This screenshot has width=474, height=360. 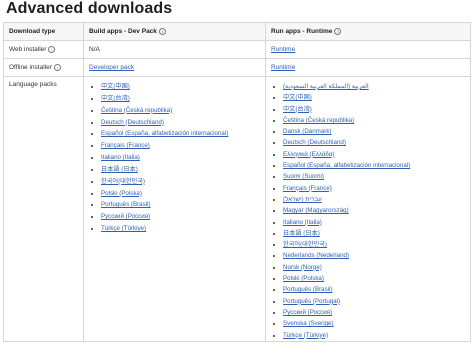 What do you see at coordinates (376, 131) in the screenshot?
I see `list-item: Dansk (Danmark)` at bounding box center [376, 131].